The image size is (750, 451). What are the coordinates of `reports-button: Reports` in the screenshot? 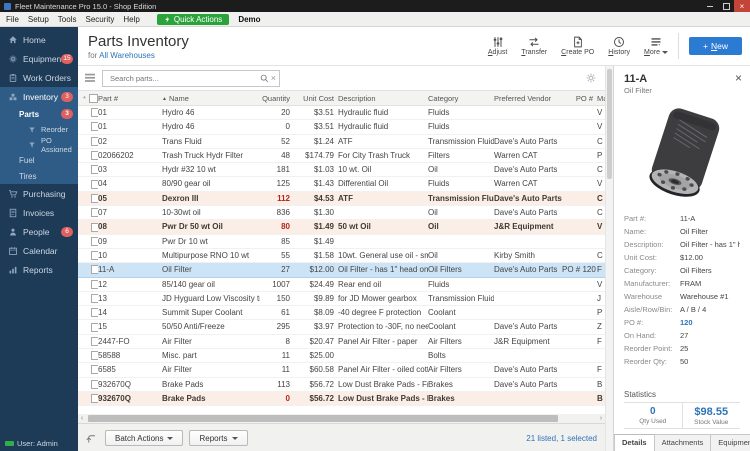 It's located at (218, 438).